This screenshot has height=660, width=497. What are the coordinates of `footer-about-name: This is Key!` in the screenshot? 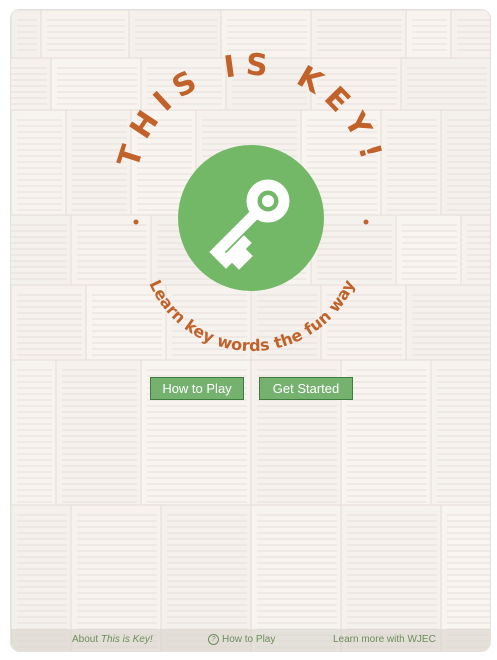 It's located at (126, 639).